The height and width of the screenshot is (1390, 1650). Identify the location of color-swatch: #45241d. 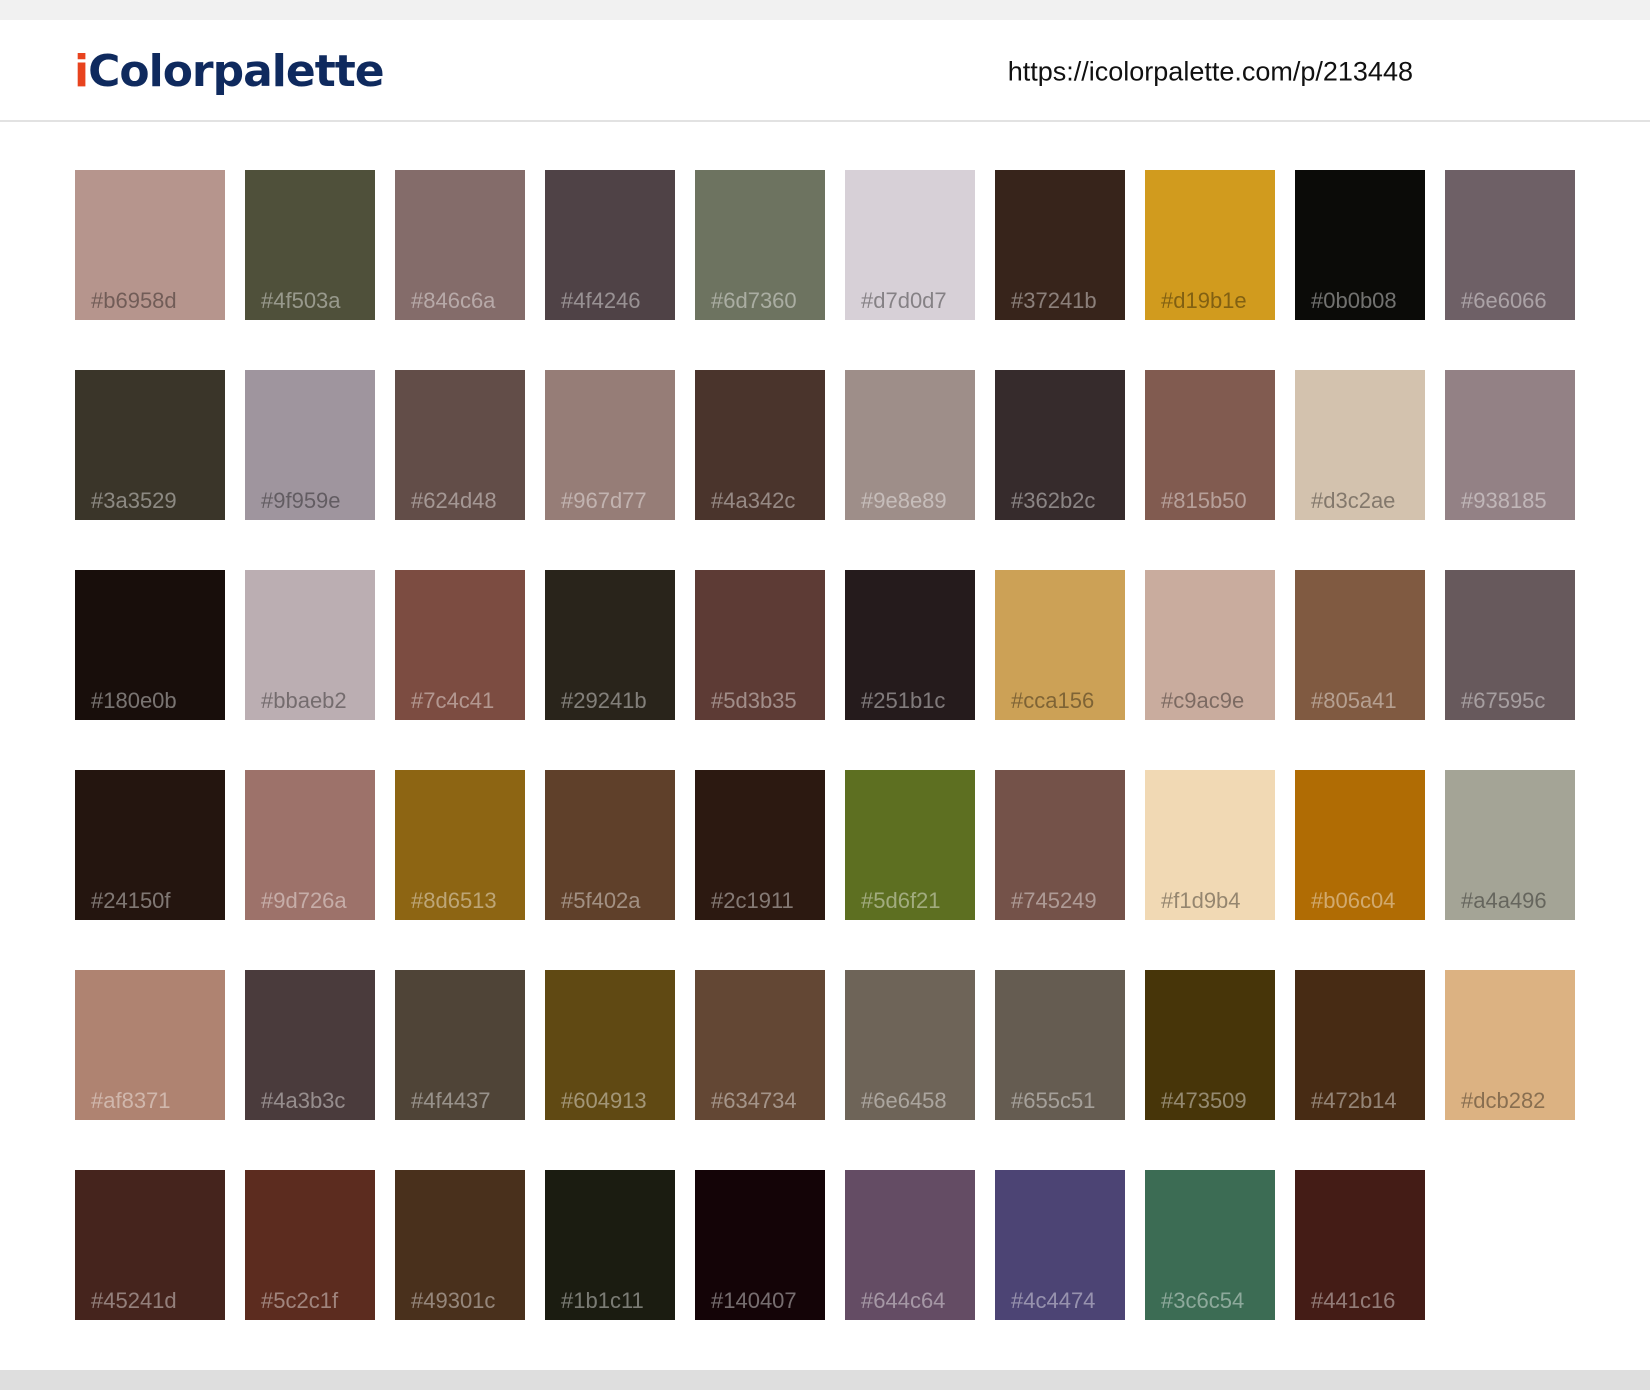
(150, 1245).